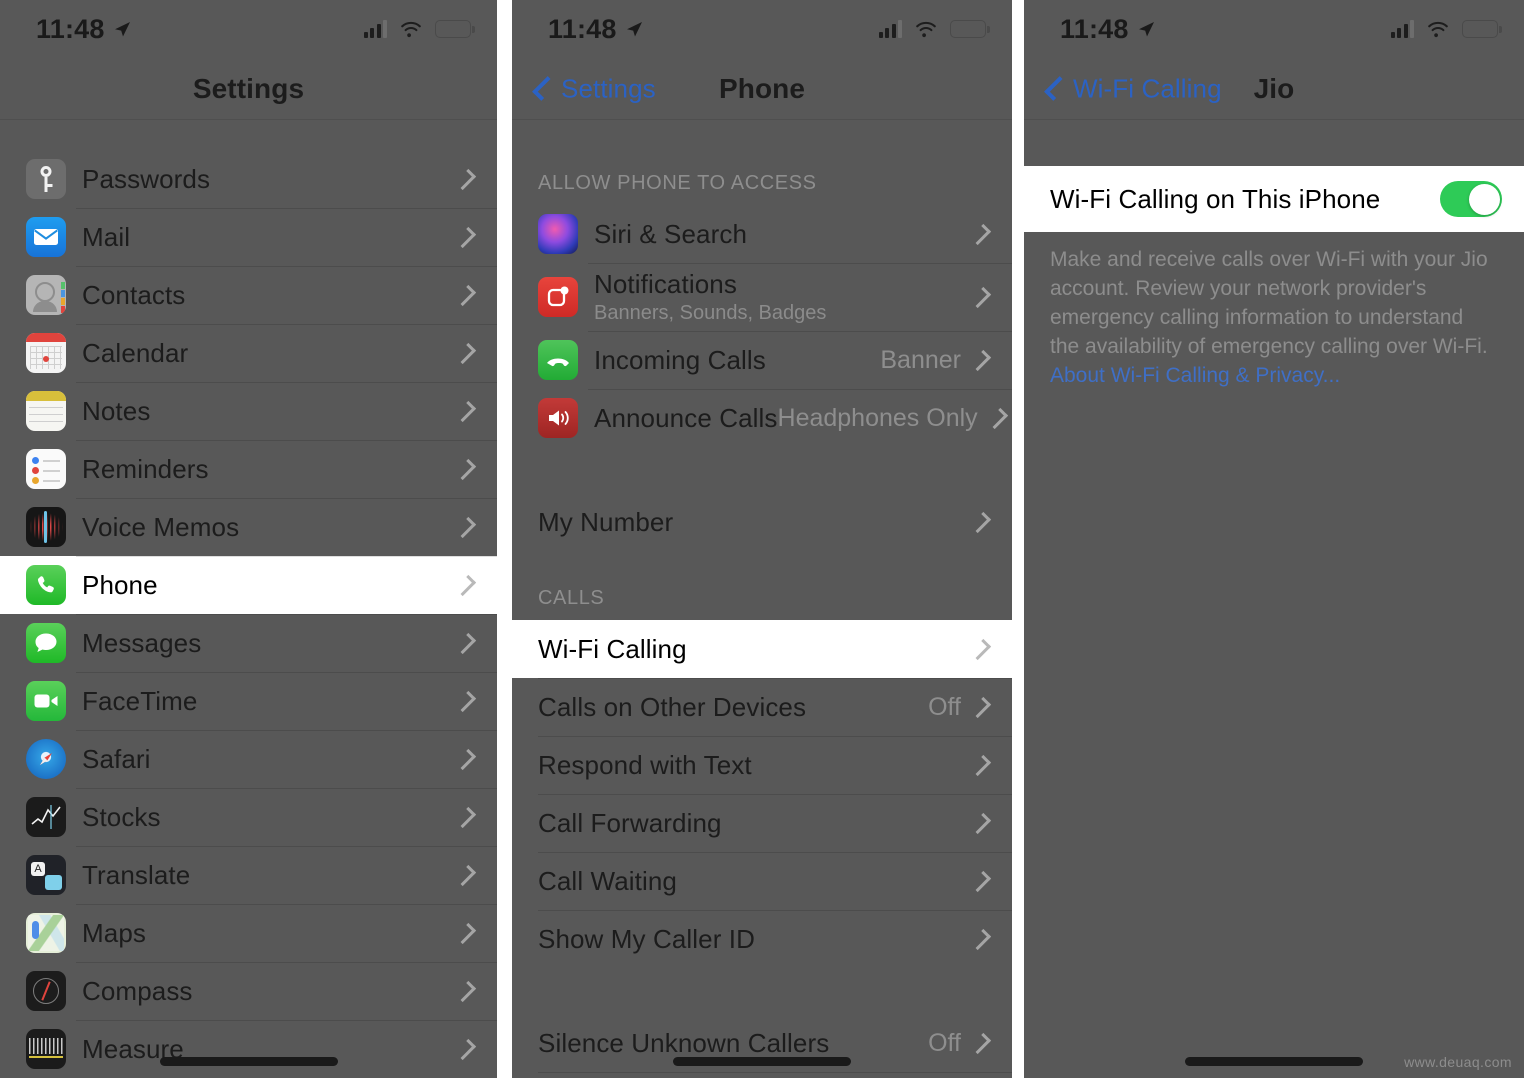  Describe the element at coordinates (762, 823) in the screenshot. I see `row-call-forwarding: Call Forwarding` at that location.